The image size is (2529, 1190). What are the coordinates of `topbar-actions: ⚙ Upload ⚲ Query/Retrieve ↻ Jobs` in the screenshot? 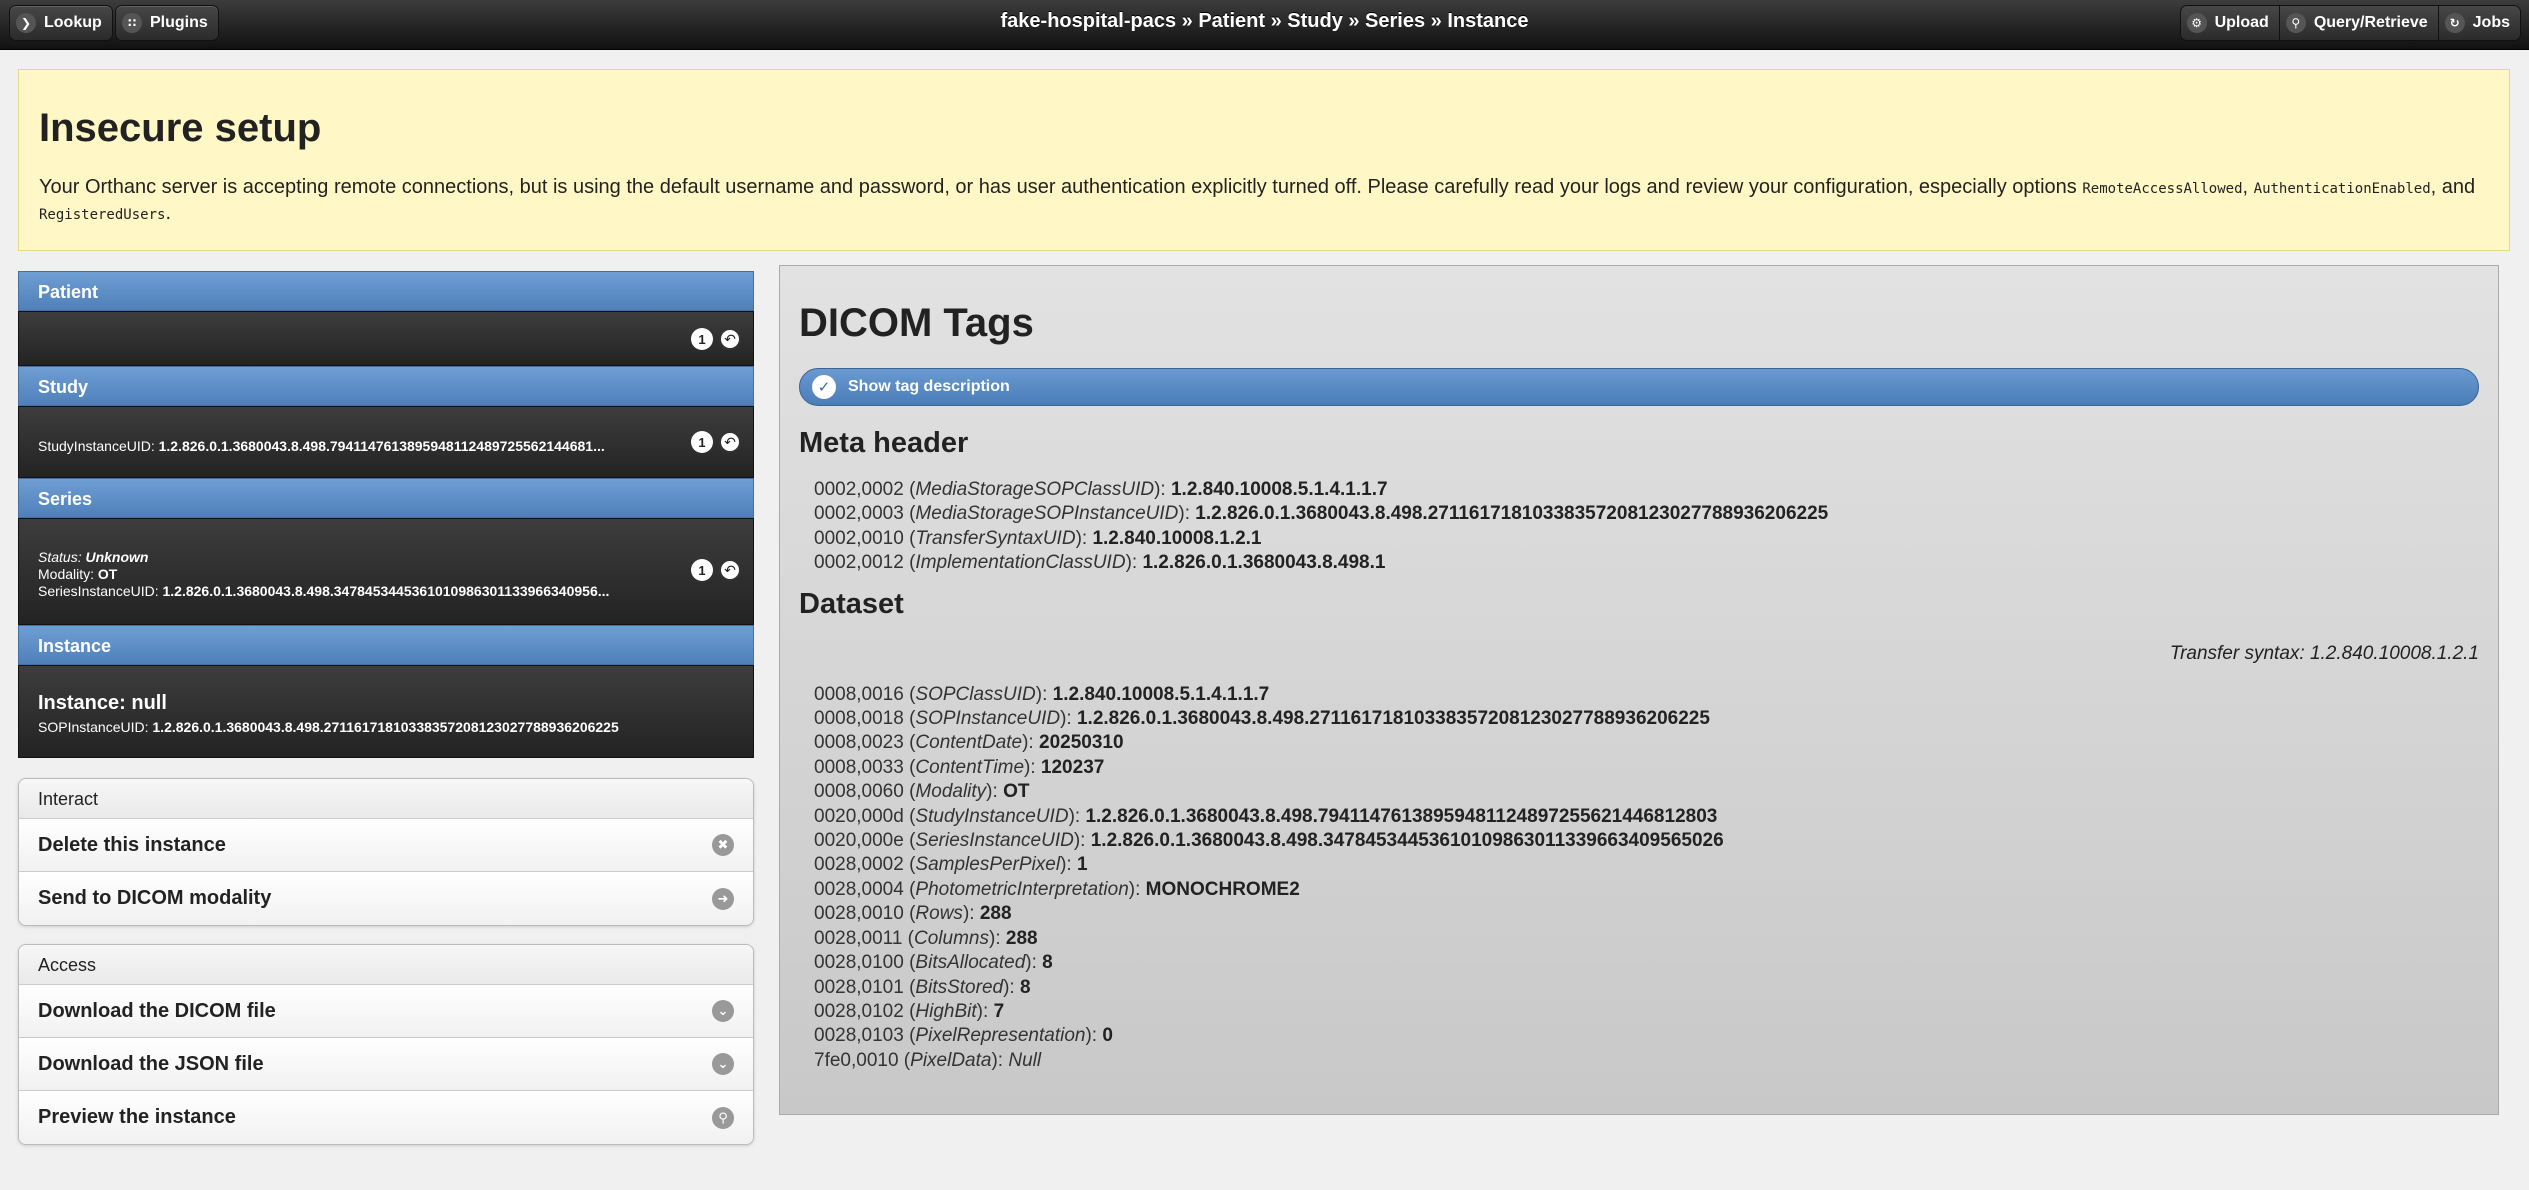 It's located at (2350, 23).